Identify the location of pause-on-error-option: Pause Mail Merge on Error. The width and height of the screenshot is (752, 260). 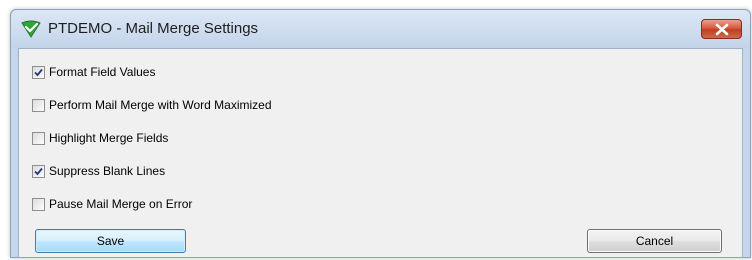
(112, 204).